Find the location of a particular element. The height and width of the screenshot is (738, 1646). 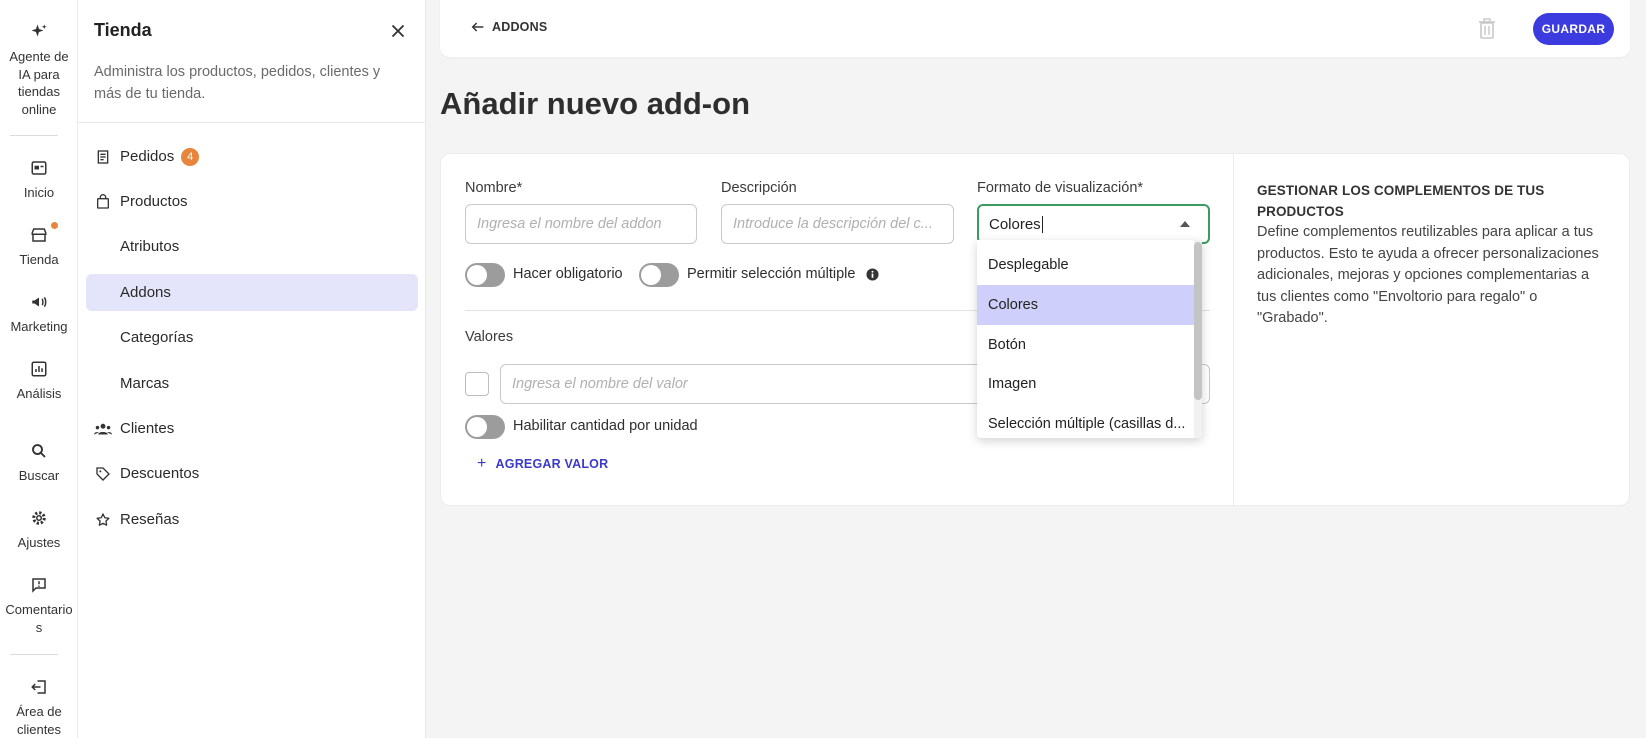

rail-item-marketing: Marketing is located at coordinates (39, 314).